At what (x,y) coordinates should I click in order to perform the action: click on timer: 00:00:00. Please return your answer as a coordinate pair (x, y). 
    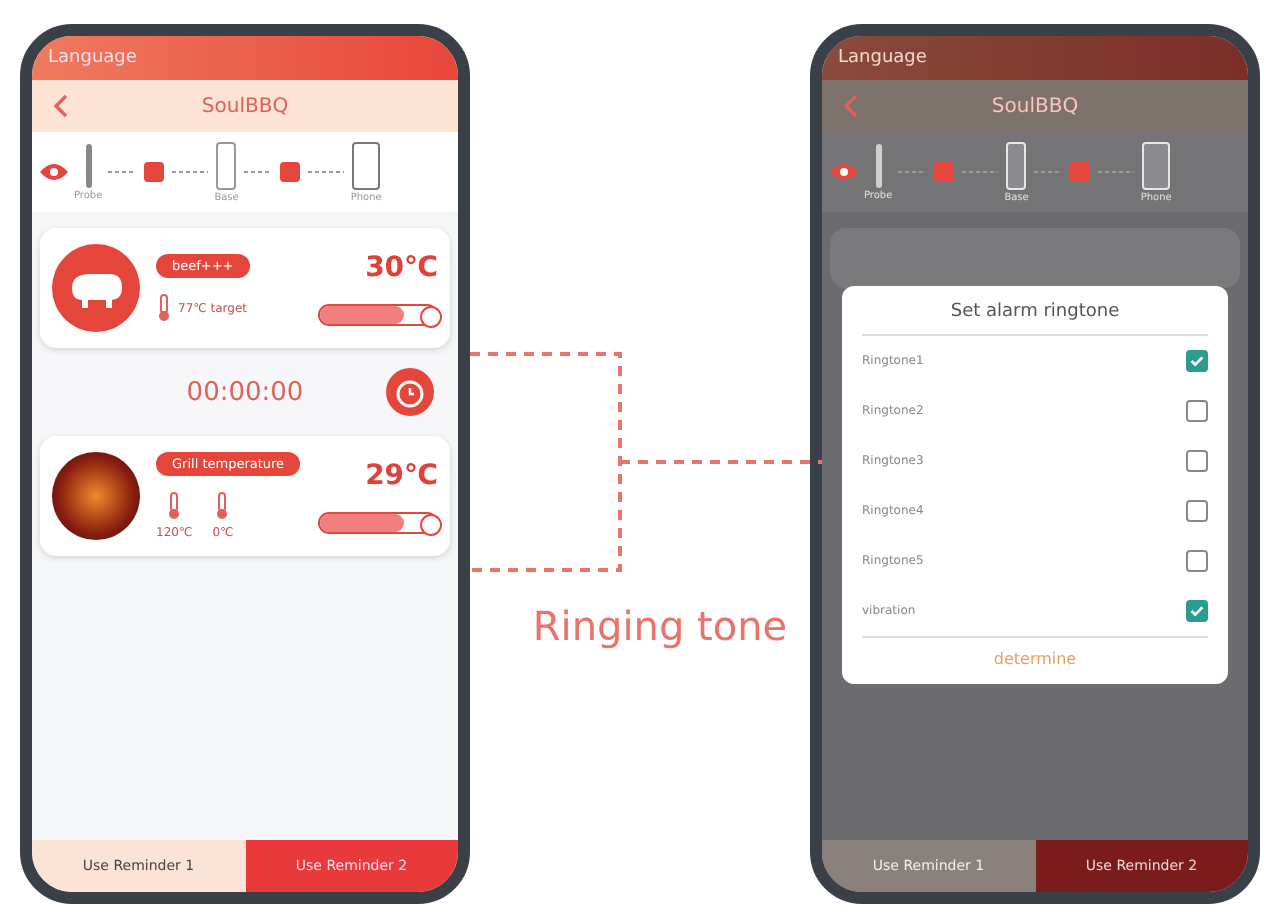
    Looking at the image, I should click on (245, 392).